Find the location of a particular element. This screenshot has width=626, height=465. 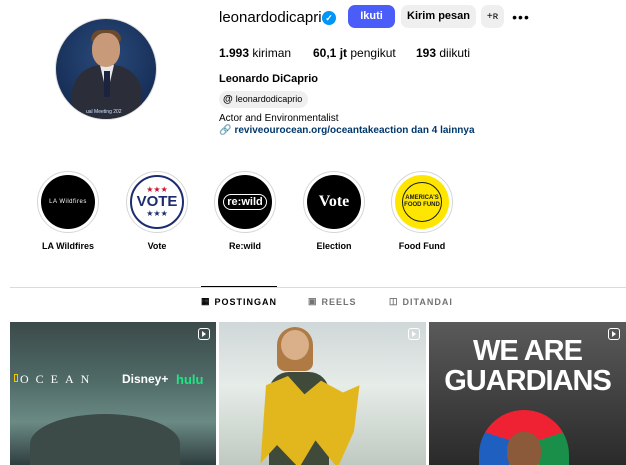

more-options-button: ••• is located at coordinates (521, 16).